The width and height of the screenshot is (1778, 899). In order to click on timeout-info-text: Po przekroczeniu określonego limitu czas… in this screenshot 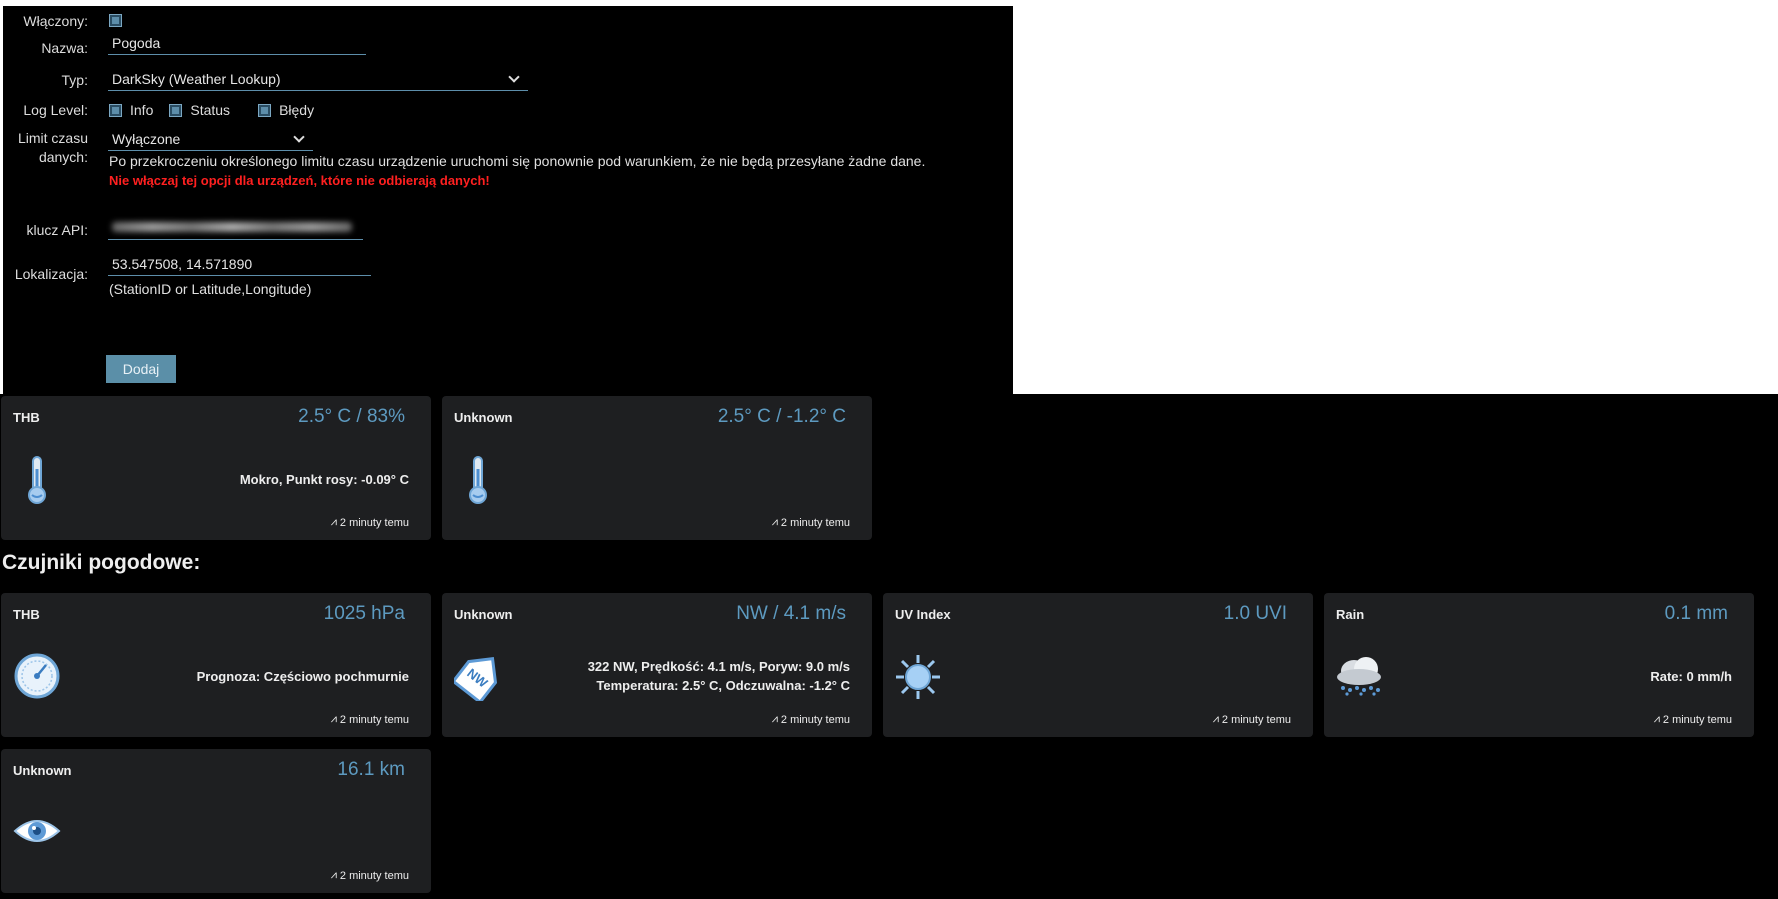, I will do `click(517, 161)`.